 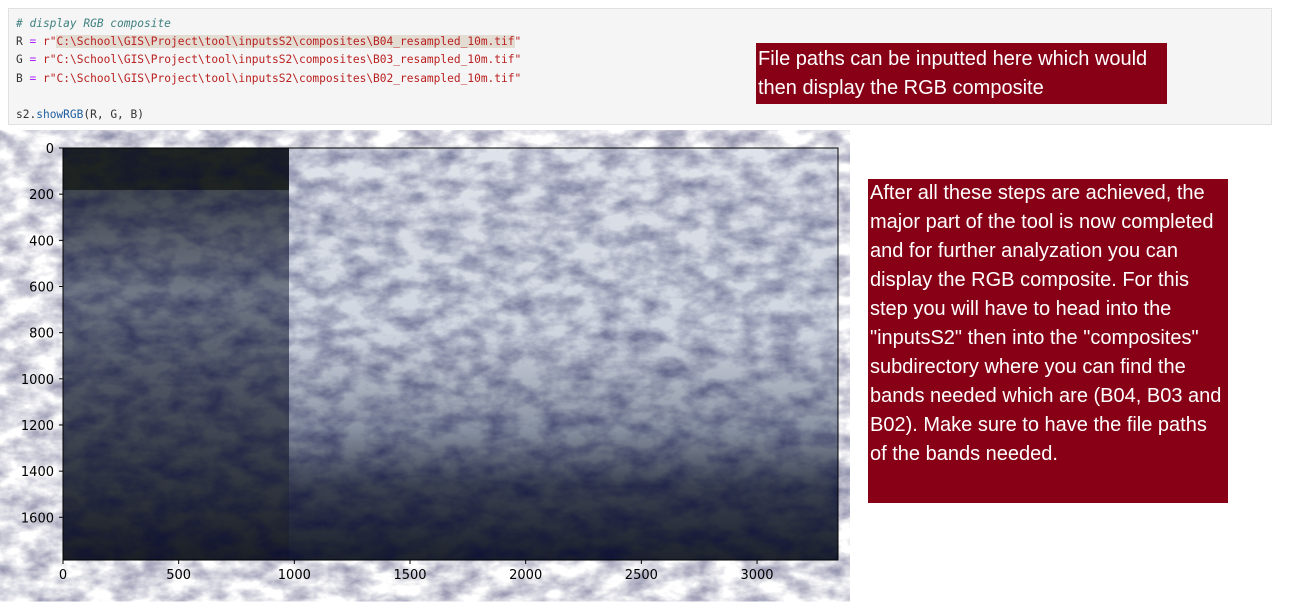 What do you see at coordinates (294, 575) in the screenshot?
I see `x-tick-label: 1000` at bounding box center [294, 575].